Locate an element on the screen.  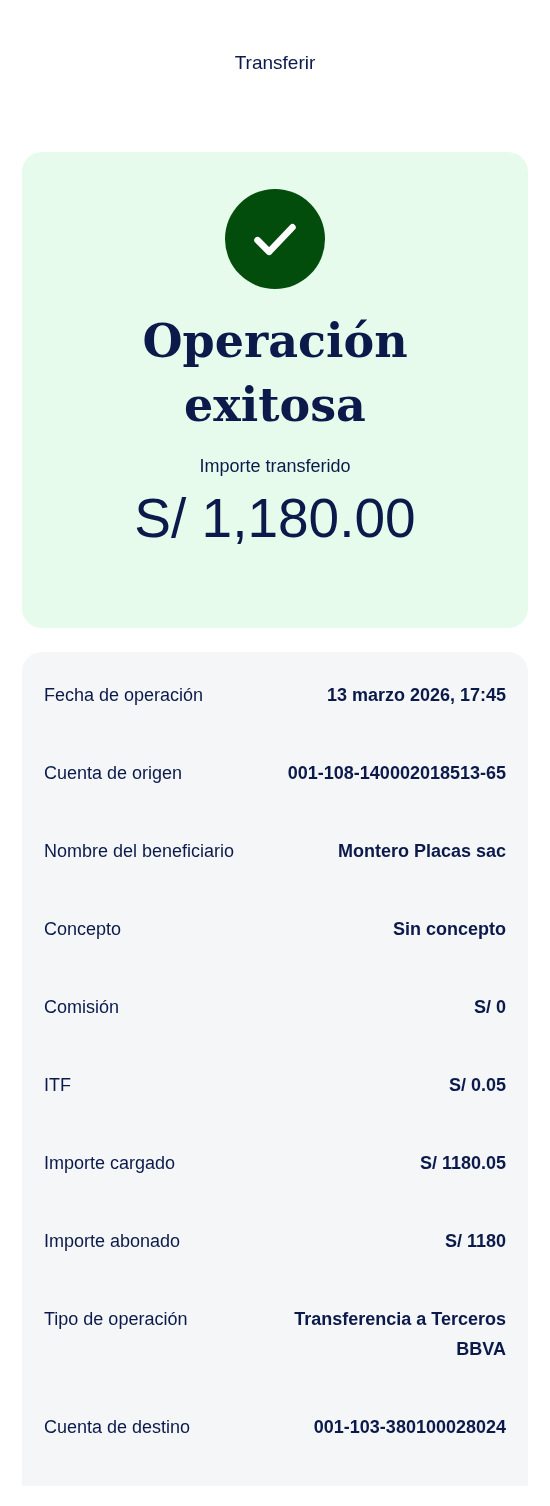
detail-label: Cuenta de origen is located at coordinates (113, 773).